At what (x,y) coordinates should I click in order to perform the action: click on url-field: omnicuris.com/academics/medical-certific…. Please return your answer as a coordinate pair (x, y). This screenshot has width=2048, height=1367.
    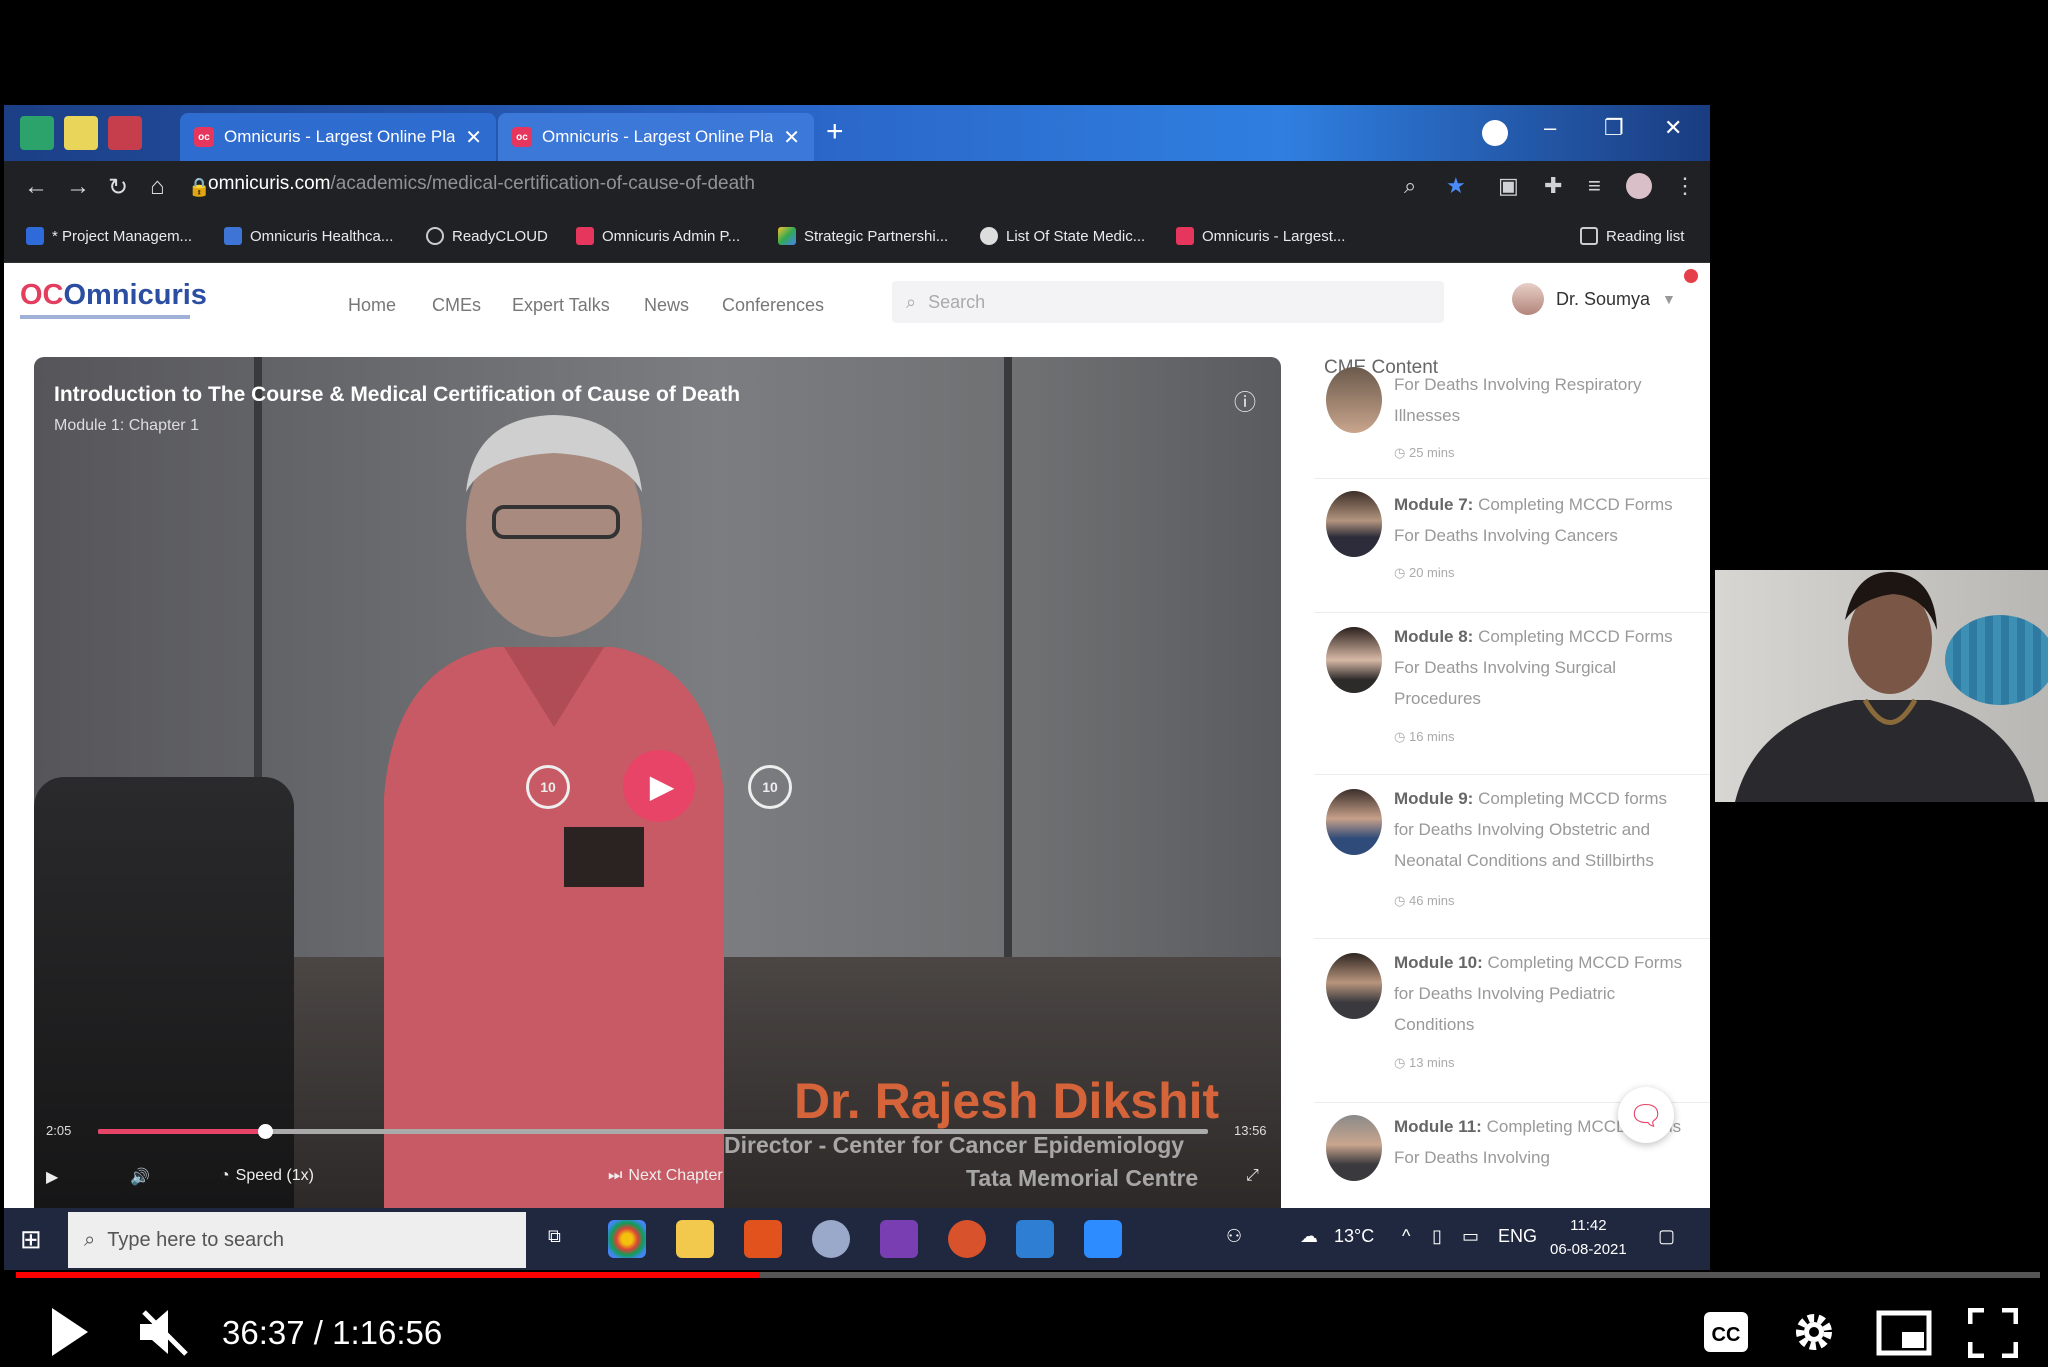
    Looking at the image, I should click on (481, 184).